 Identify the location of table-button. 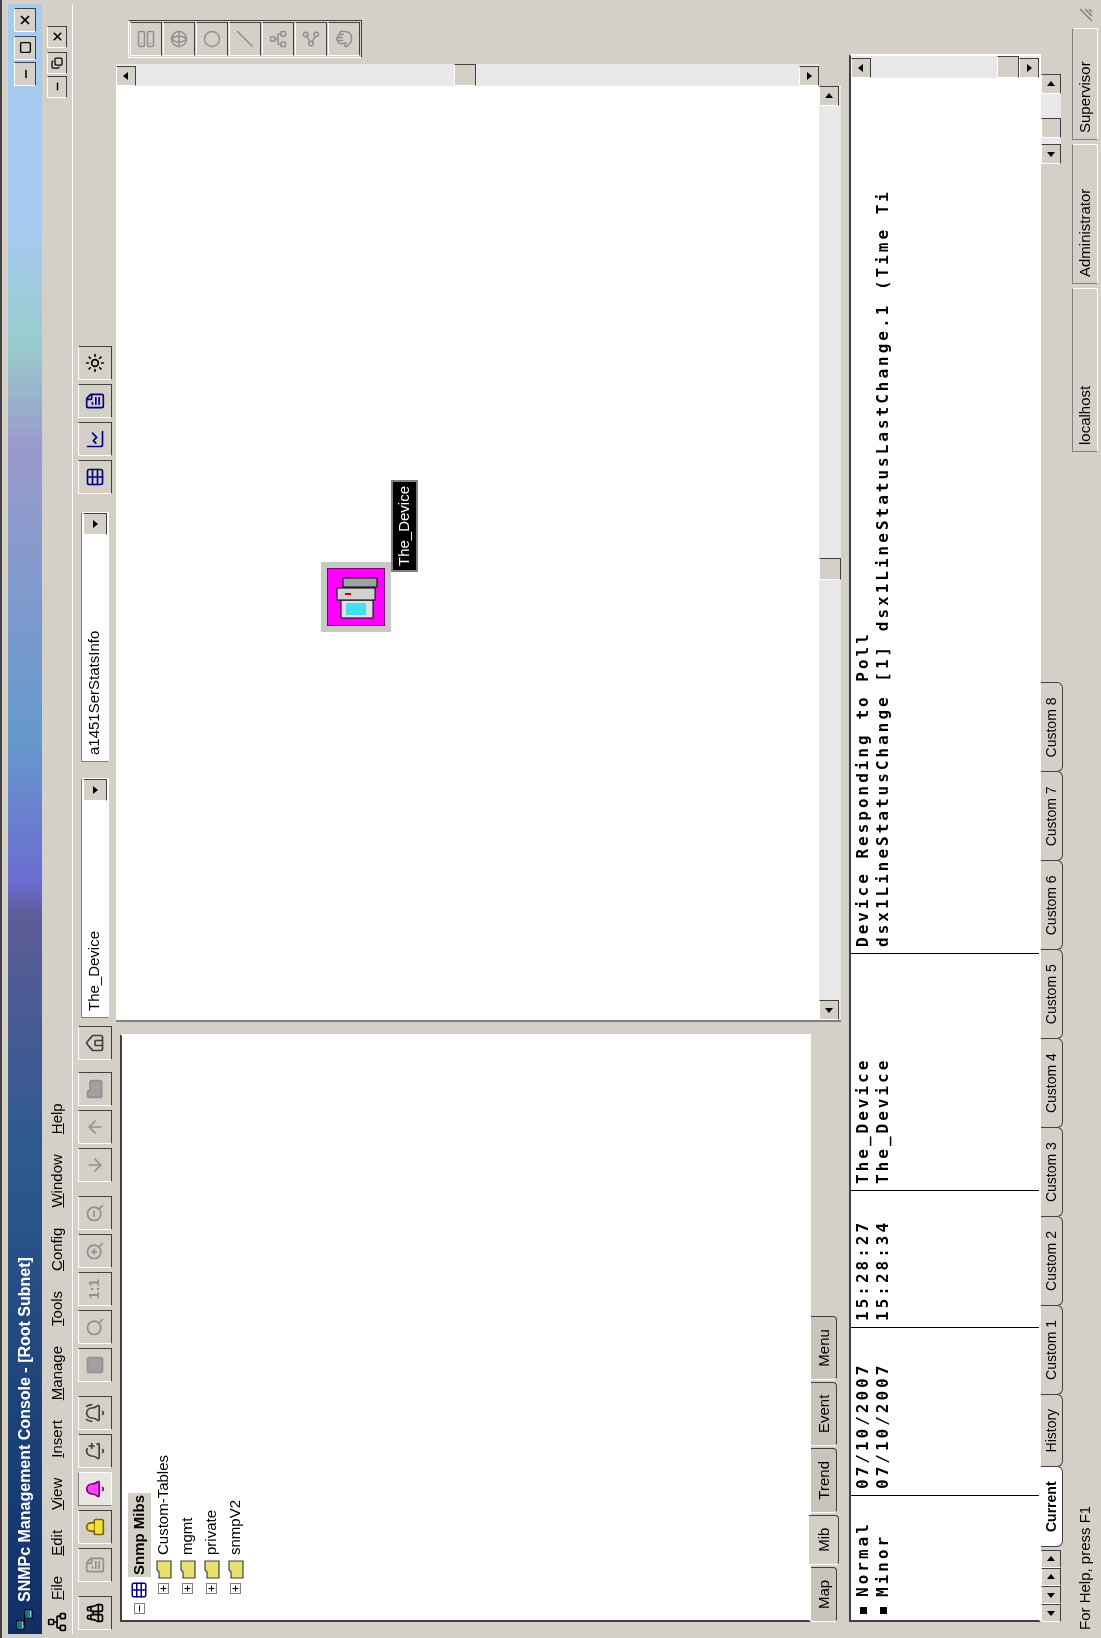
(94, 477).